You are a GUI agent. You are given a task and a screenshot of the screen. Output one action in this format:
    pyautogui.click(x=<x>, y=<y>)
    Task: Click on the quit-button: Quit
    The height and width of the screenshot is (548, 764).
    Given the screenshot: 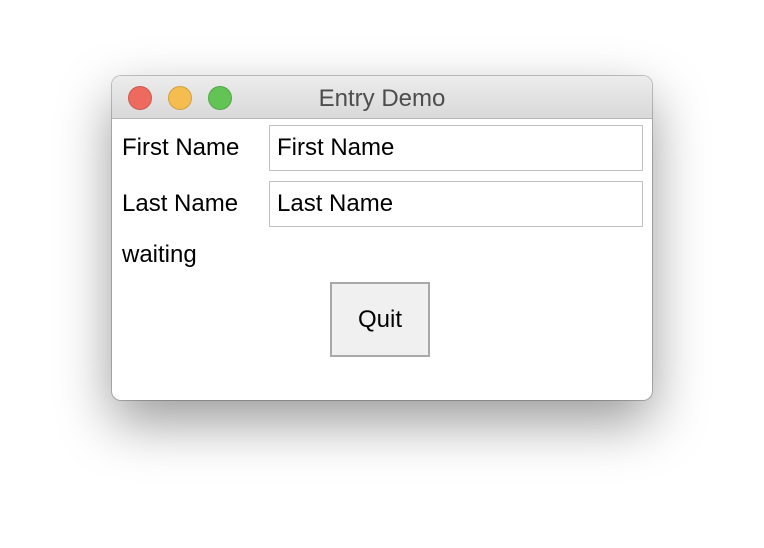 What is the action you would take?
    pyautogui.click(x=380, y=319)
    